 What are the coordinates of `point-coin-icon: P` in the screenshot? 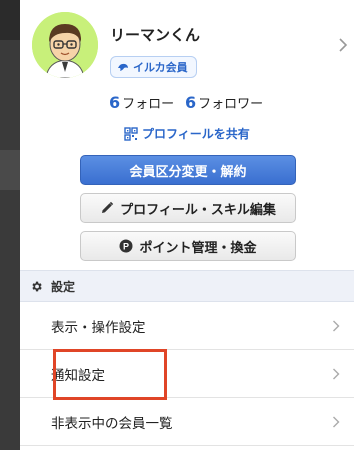 It's located at (126, 246).